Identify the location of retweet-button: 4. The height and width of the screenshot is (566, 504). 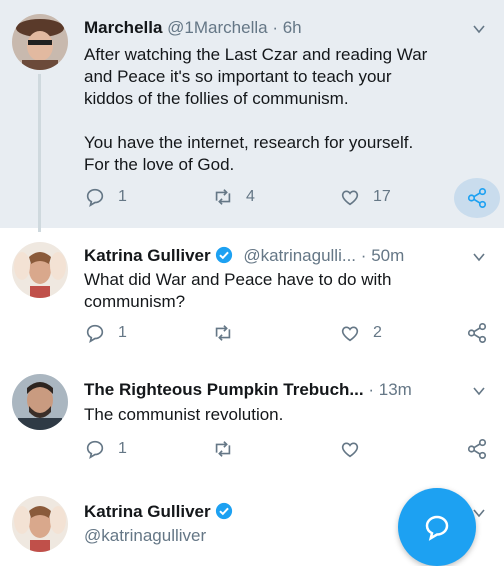
(233, 197).